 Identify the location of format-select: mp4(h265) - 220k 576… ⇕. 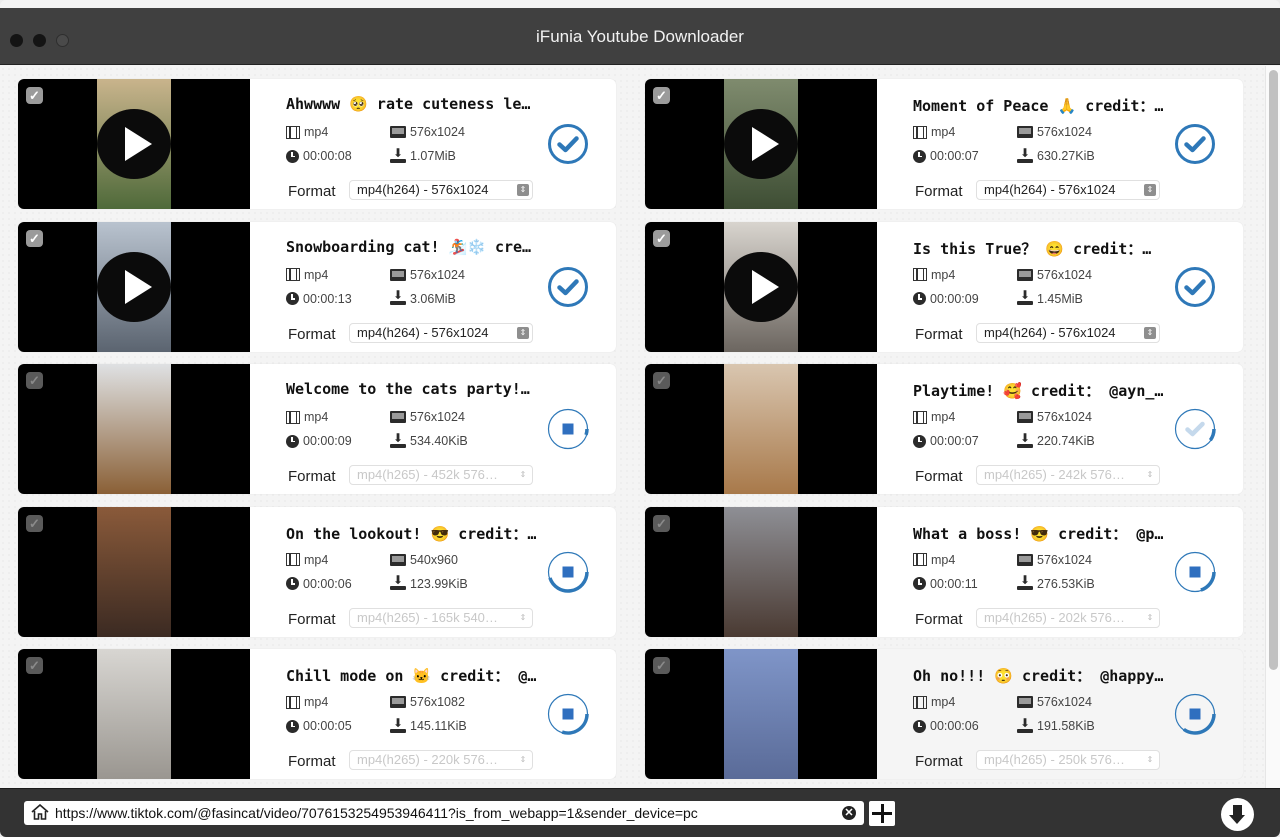
(441, 760).